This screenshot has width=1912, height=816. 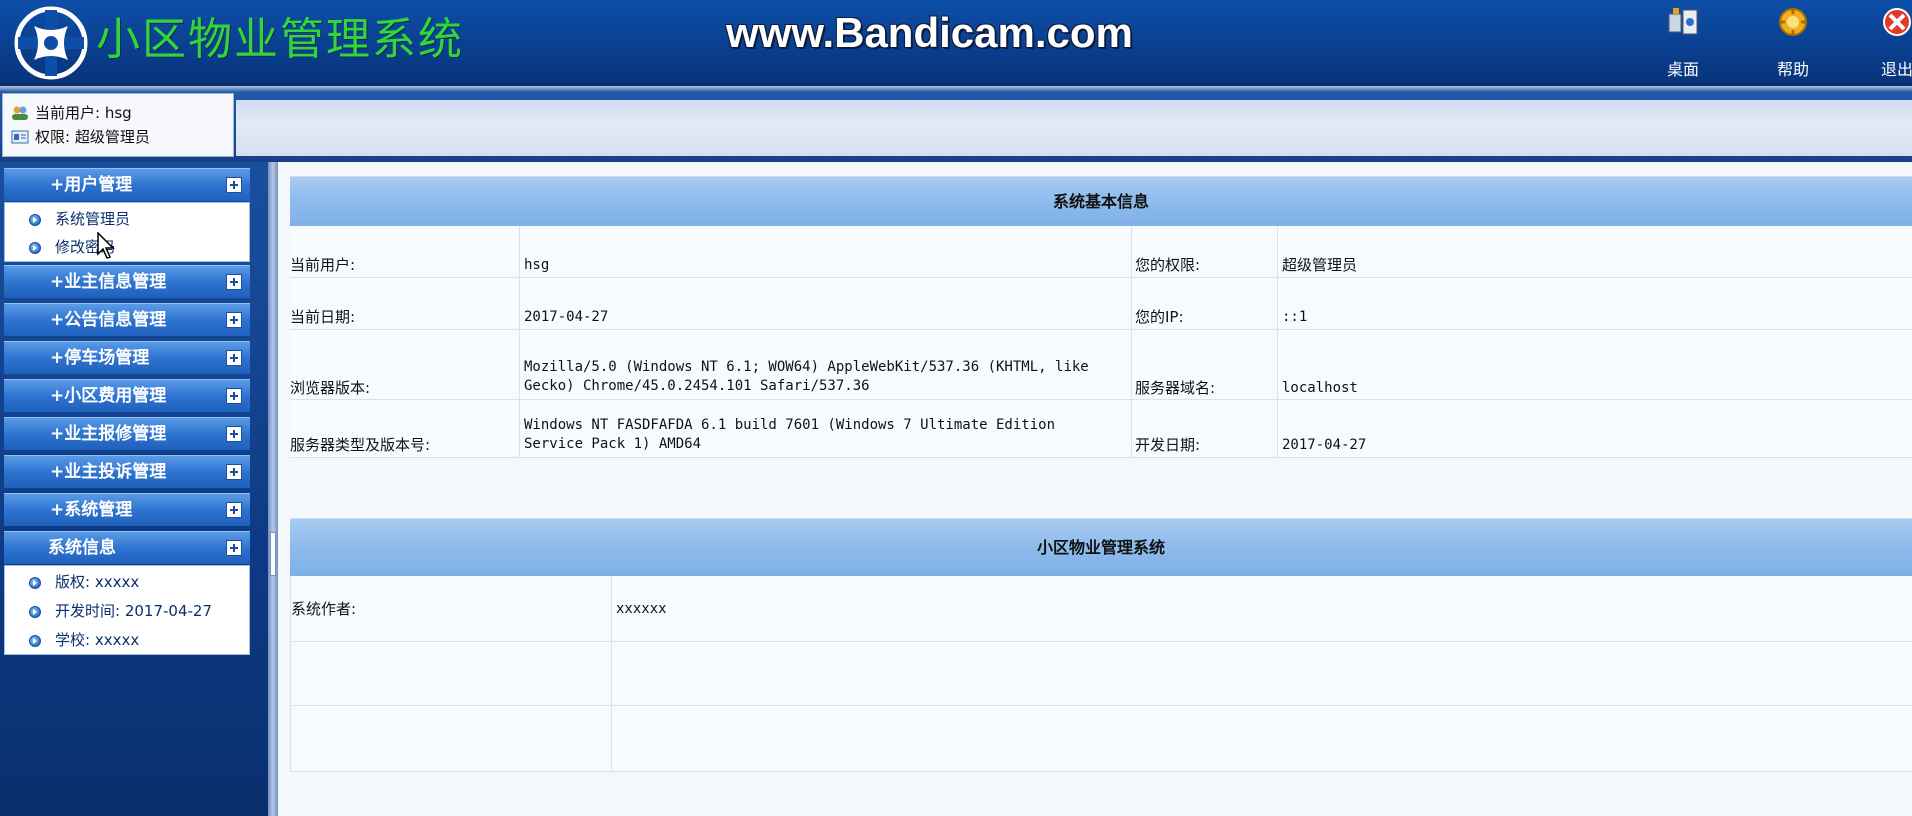 I want to click on current-user-text: 当前用户: hsg, so click(x=83, y=113).